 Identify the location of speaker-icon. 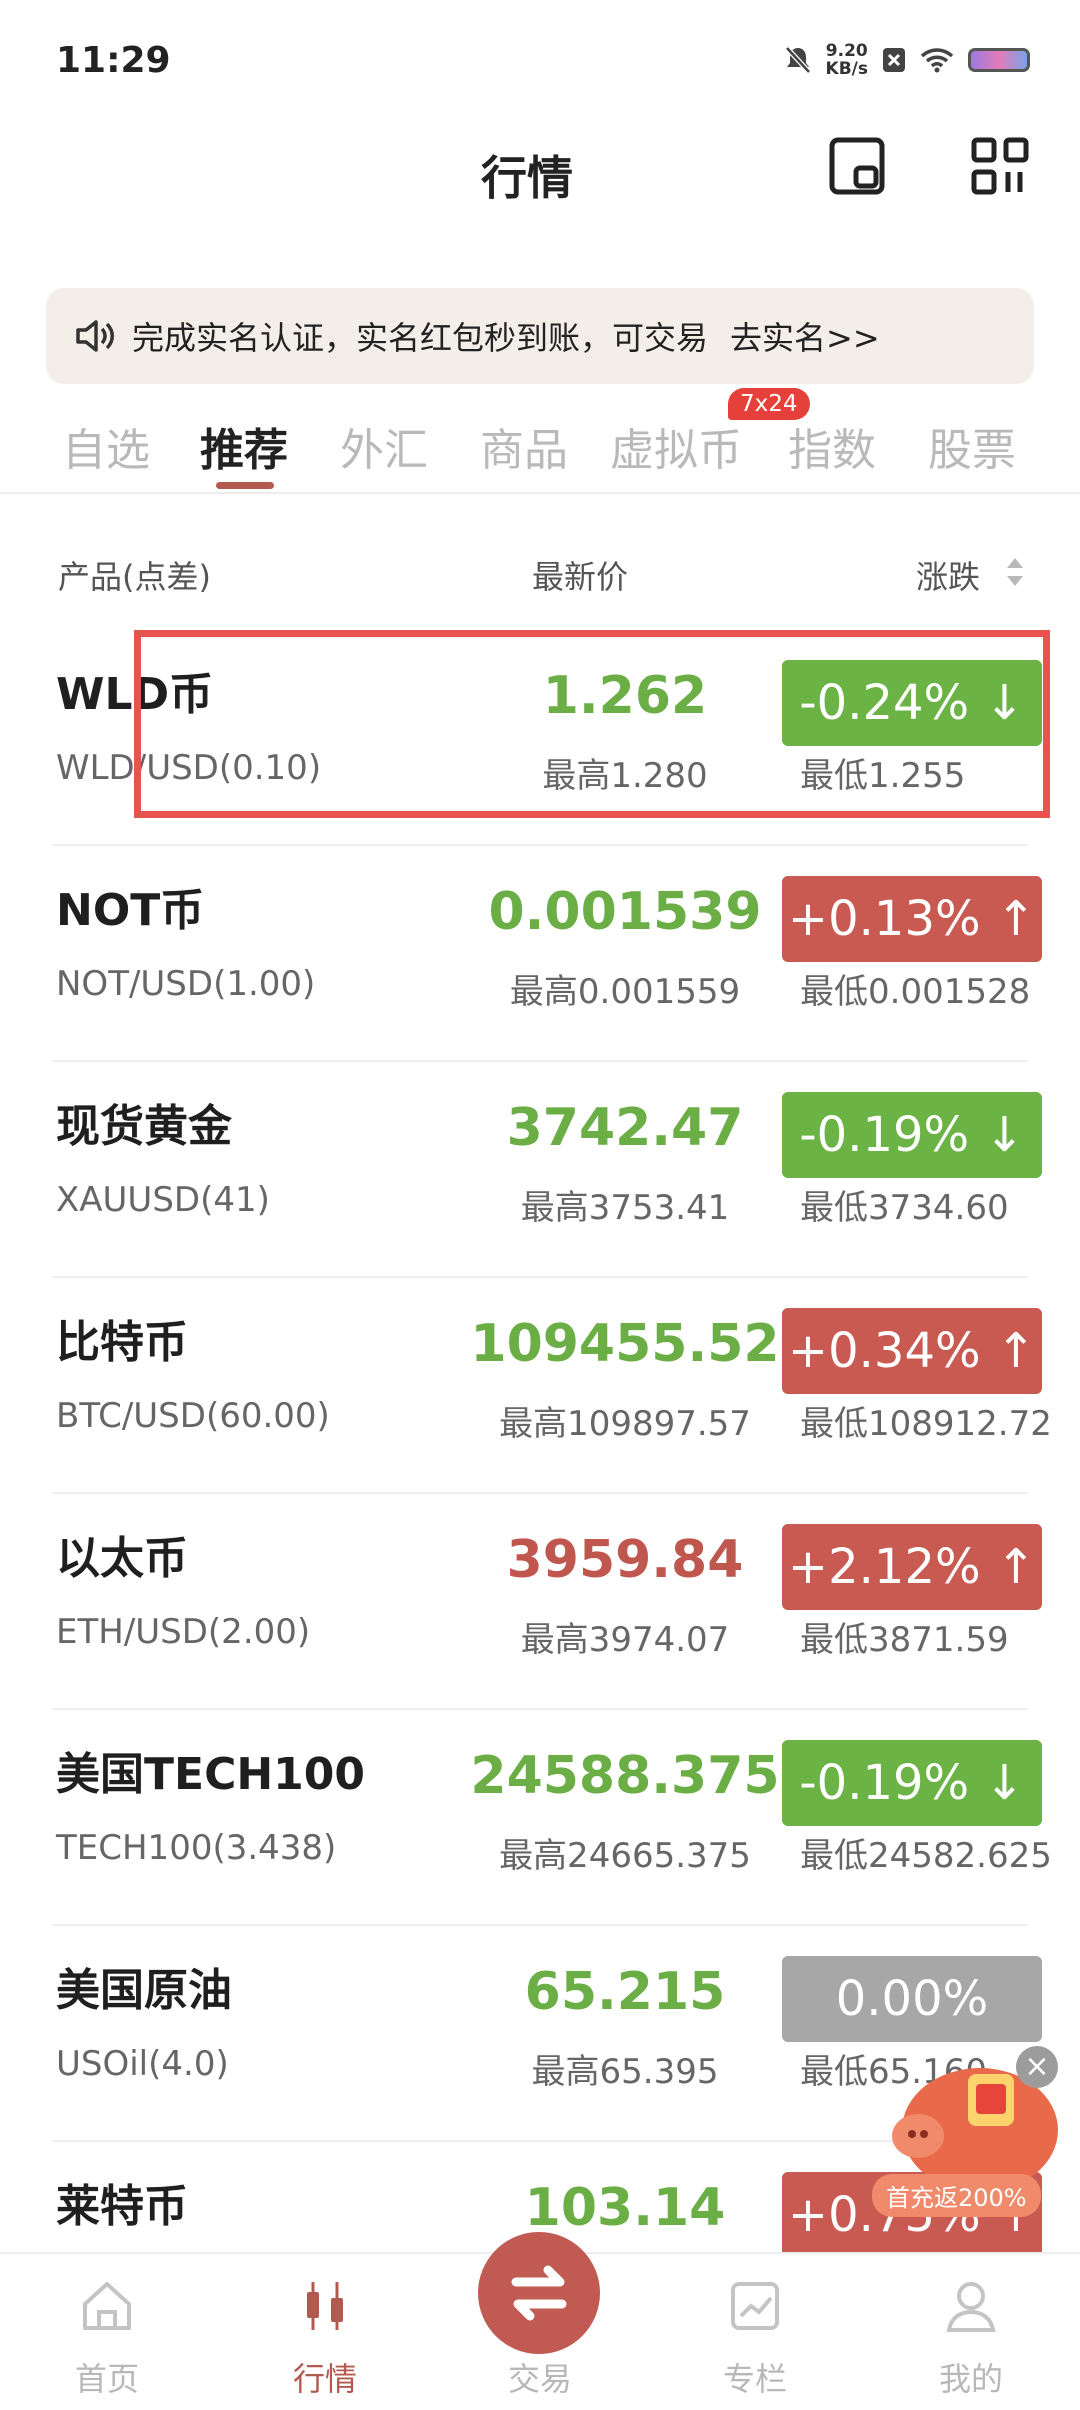
(95, 336).